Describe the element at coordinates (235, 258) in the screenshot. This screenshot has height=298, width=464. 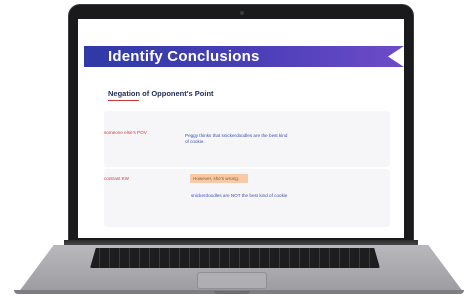
I see `keyboard` at that location.